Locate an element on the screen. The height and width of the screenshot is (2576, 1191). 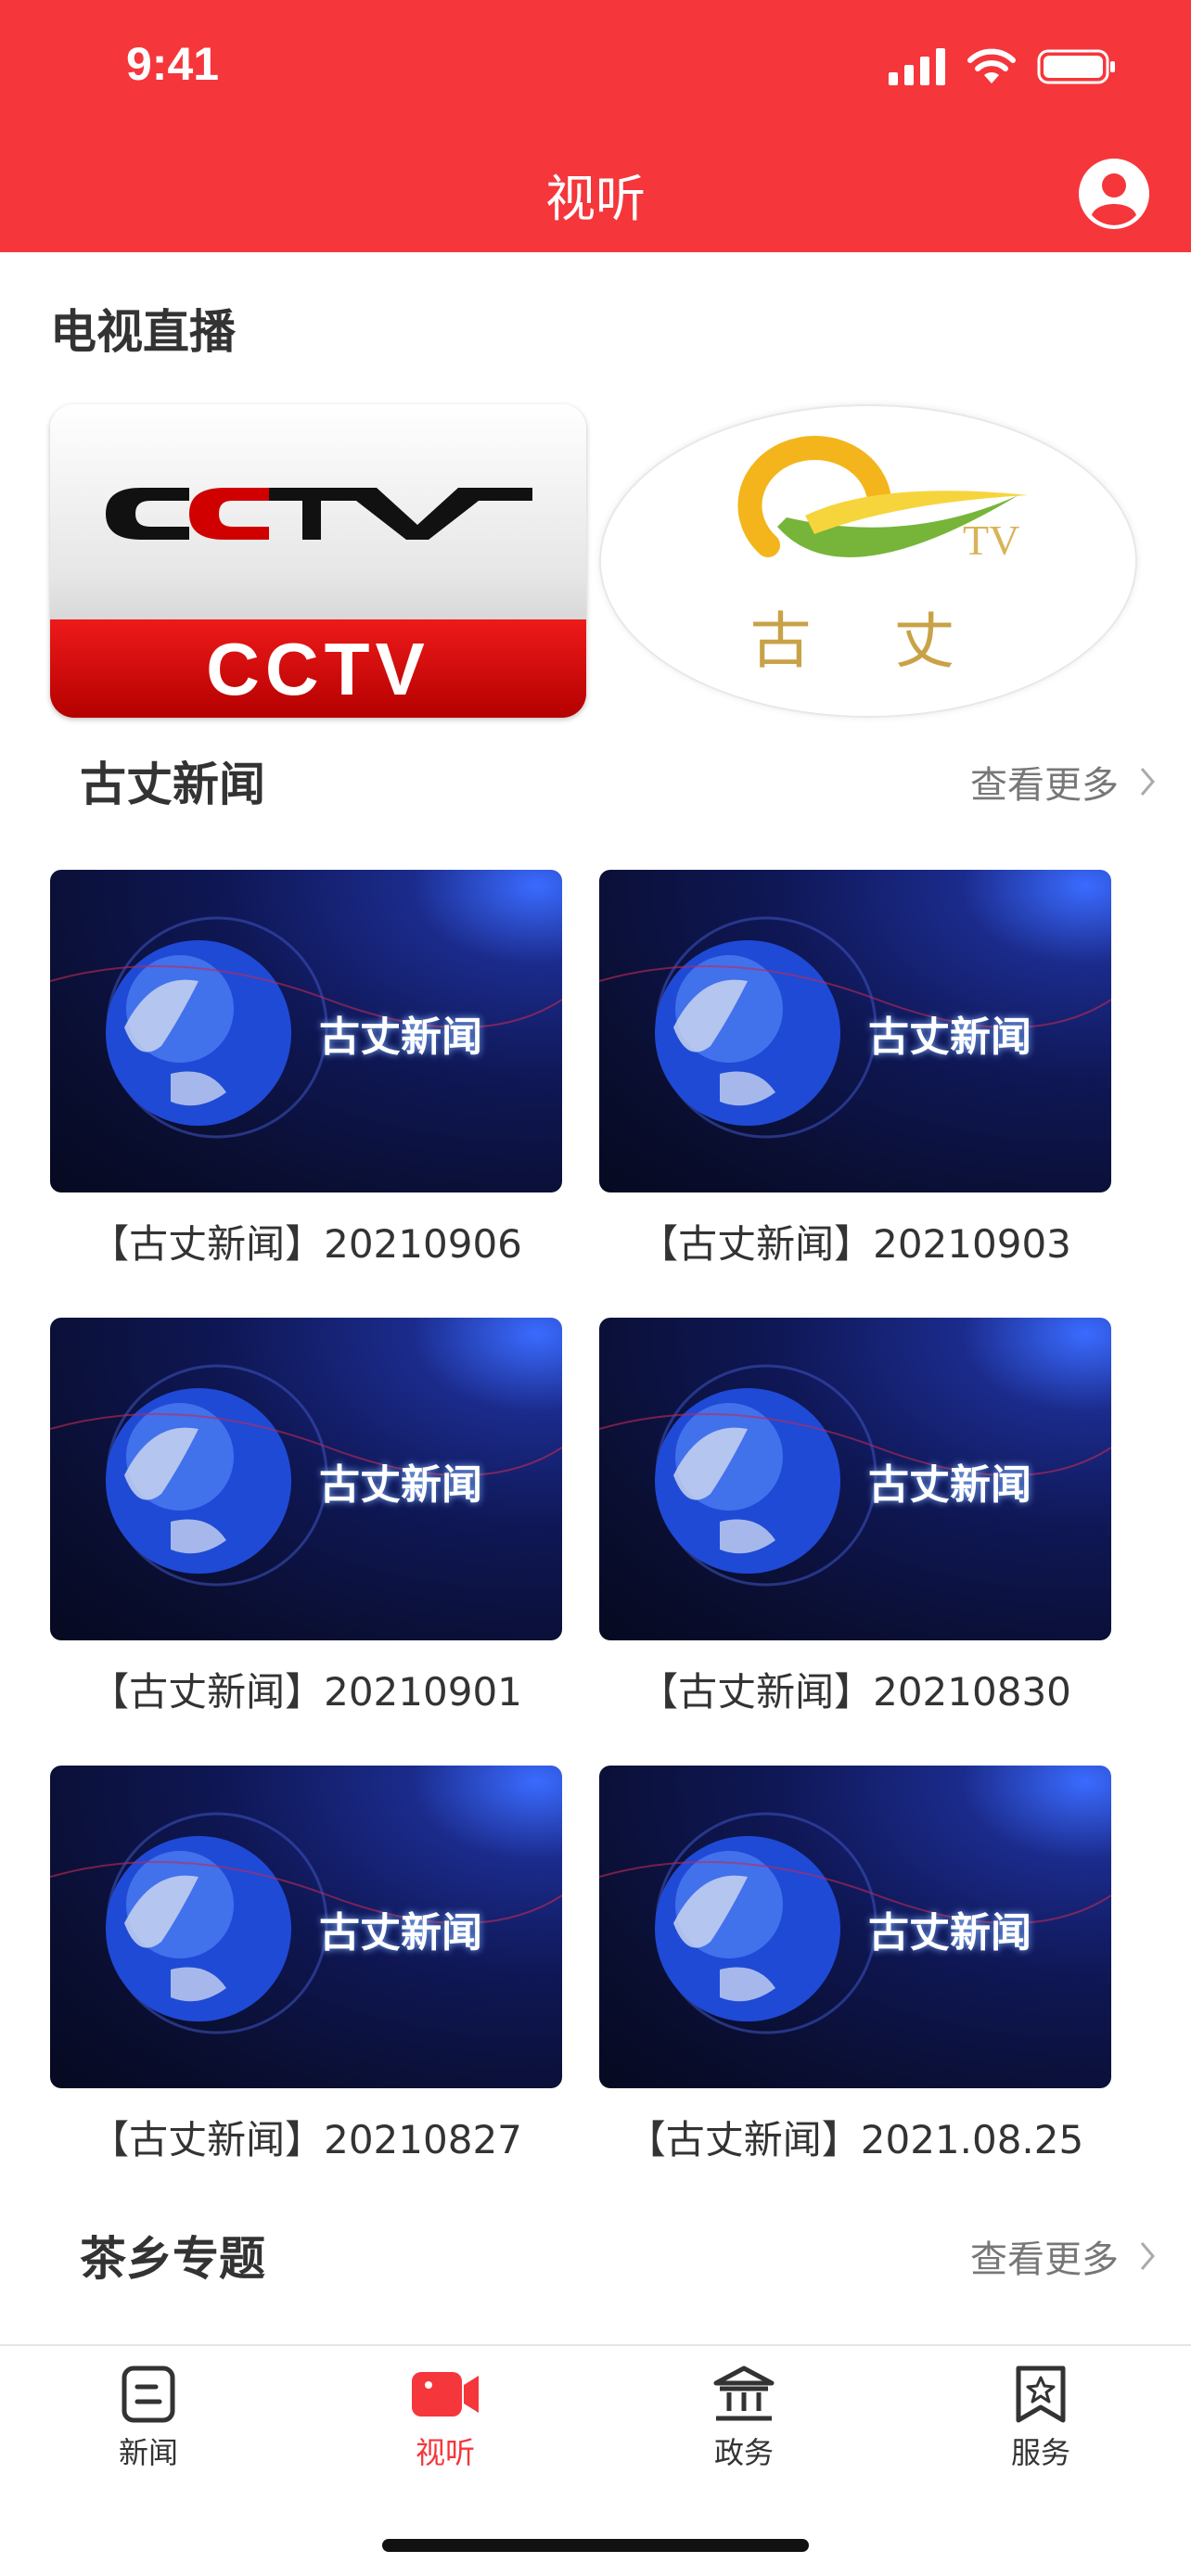
cctv-channel-label: CCTV is located at coordinates (318, 669).